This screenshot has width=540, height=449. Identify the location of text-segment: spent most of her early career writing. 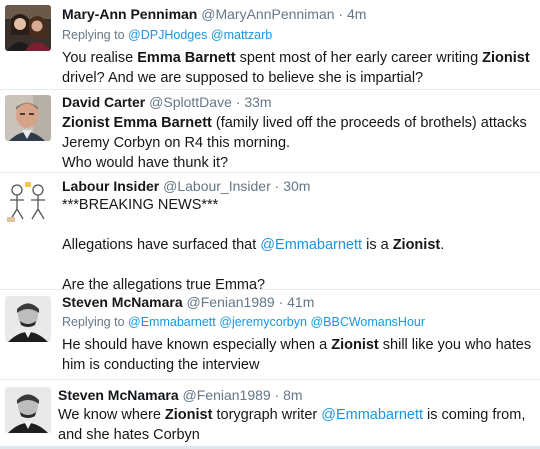
(359, 58).